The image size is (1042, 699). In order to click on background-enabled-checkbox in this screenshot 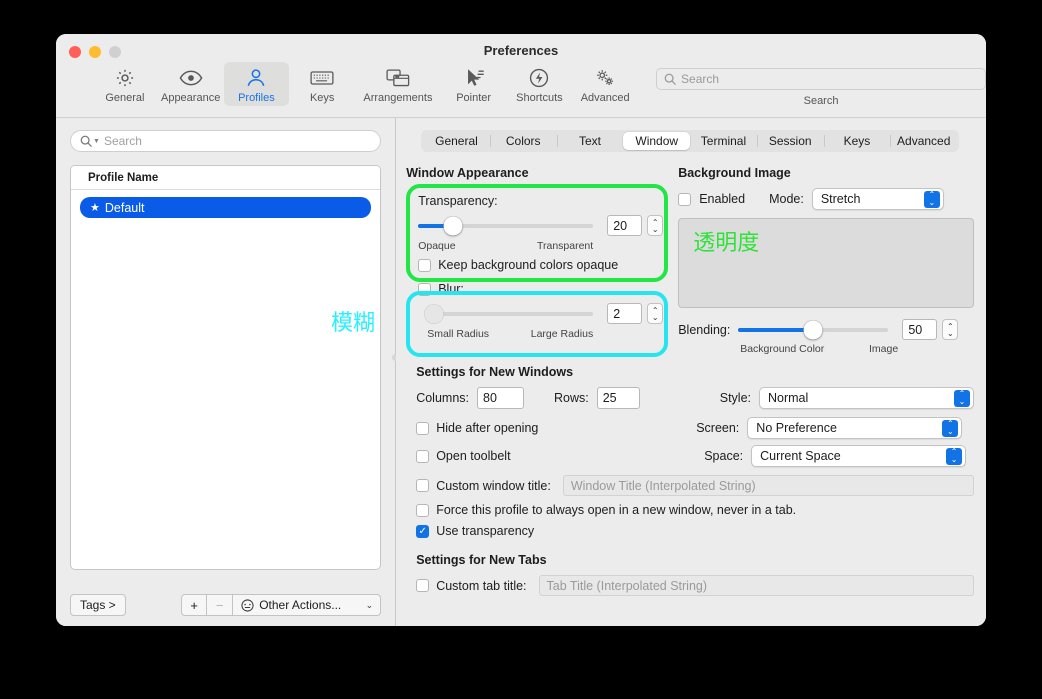, I will do `click(685, 199)`.